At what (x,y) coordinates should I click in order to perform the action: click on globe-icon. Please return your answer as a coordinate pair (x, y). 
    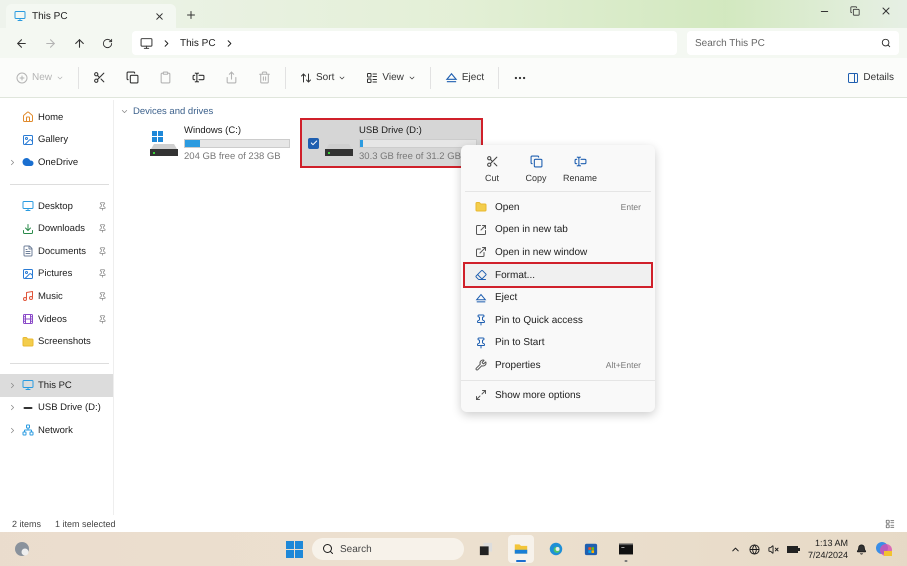
    Looking at the image, I should click on (754, 549).